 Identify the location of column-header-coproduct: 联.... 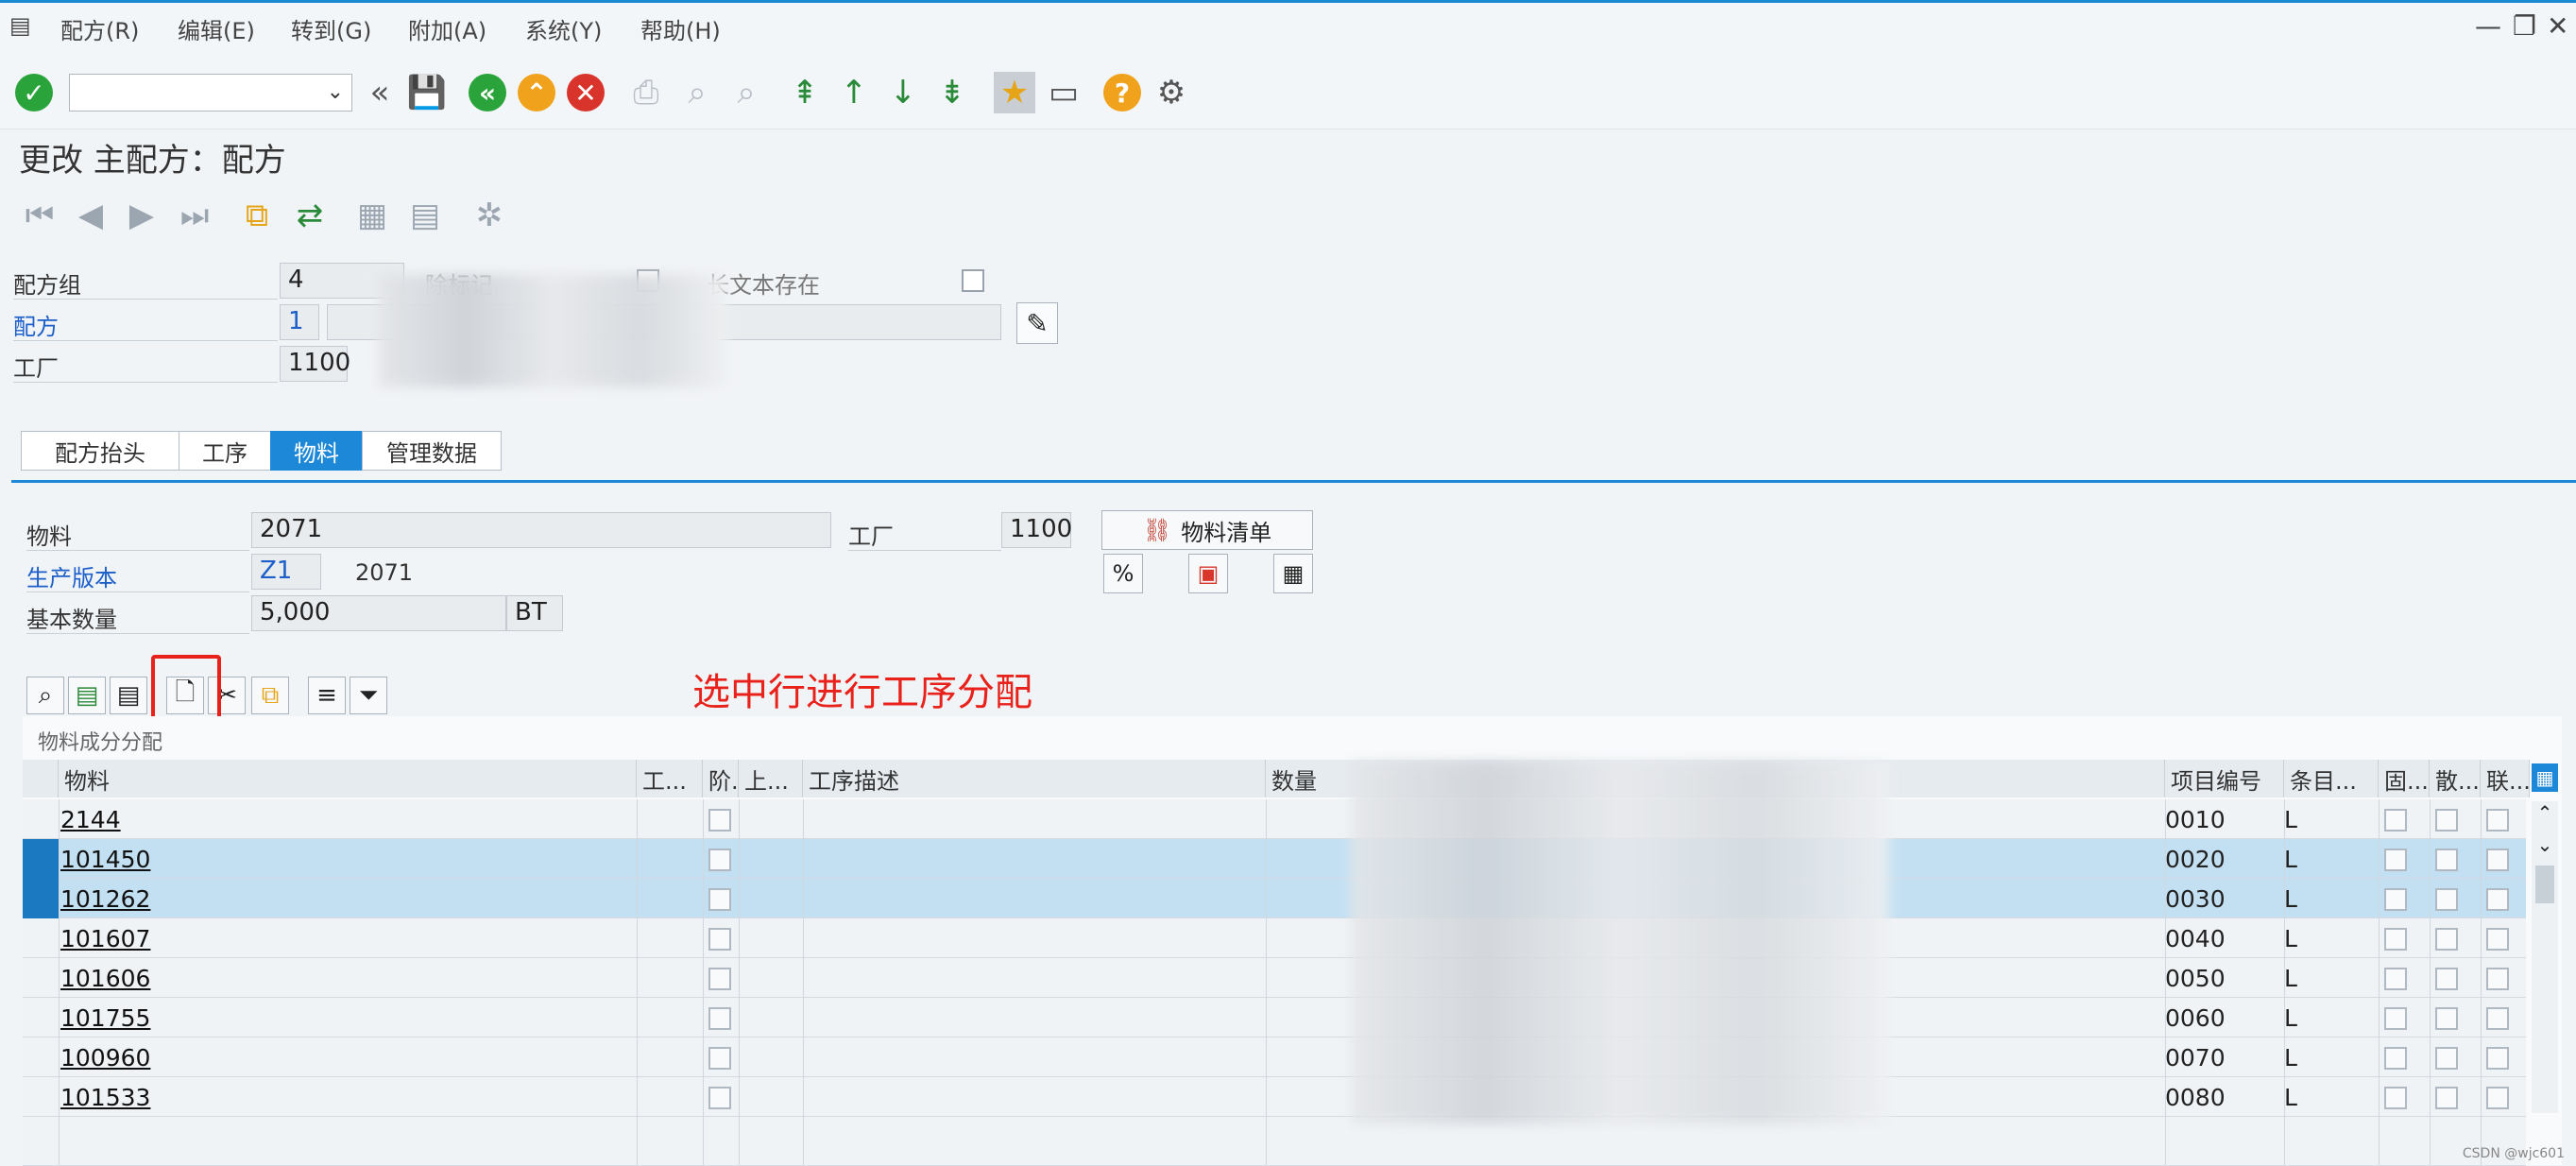
(2506, 778).